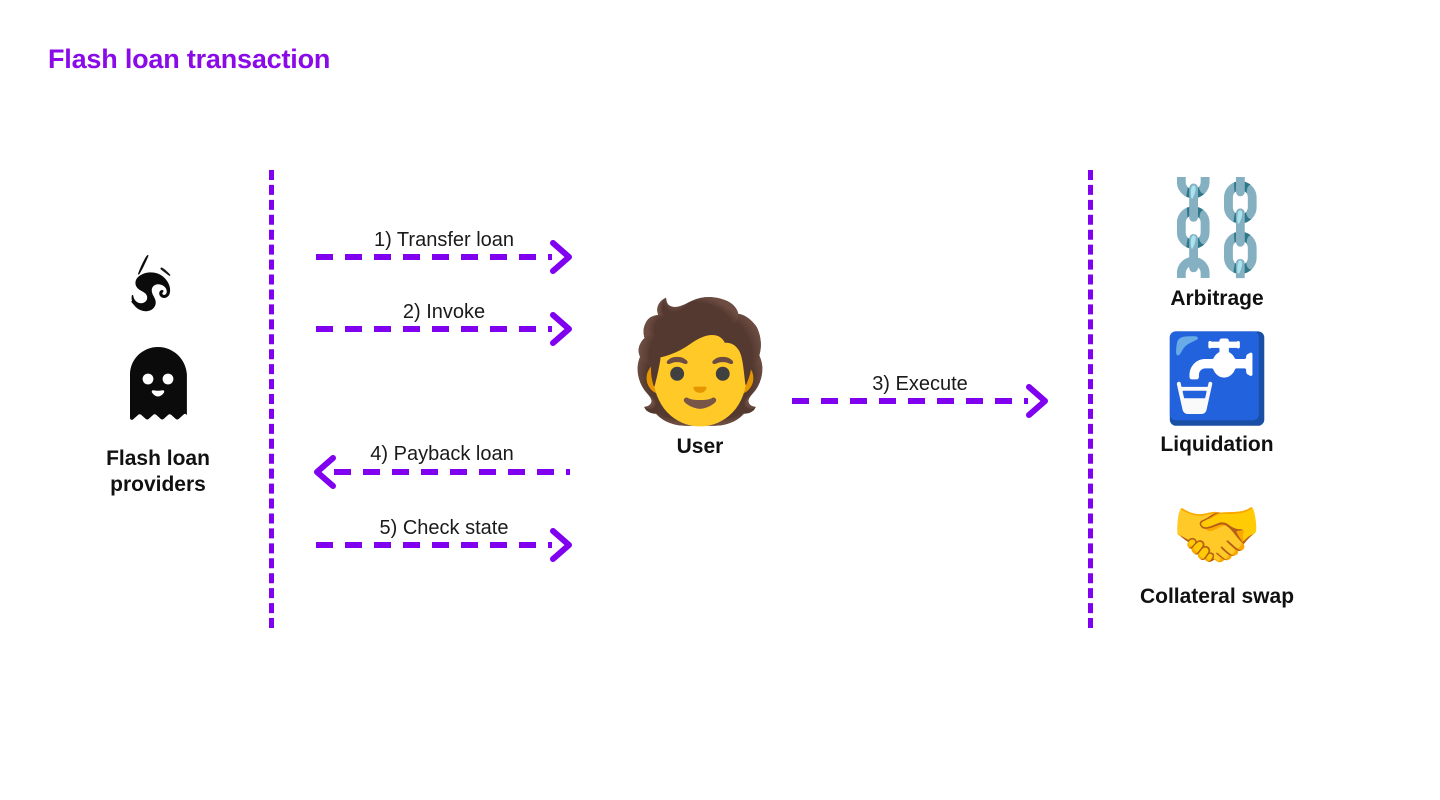  Describe the element at coordinates (158, 289) in the screenshot. I see `uniswap-unicorn-logo` at that location.